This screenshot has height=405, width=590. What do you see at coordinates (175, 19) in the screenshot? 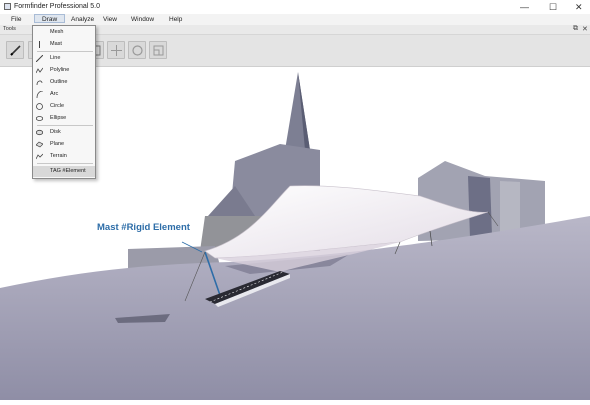
I see `menu-help: Help` at bounding box center [175, 19].